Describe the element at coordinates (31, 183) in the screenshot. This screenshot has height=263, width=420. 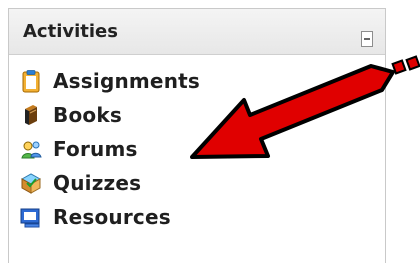
I see `quiz-icon` at that location.